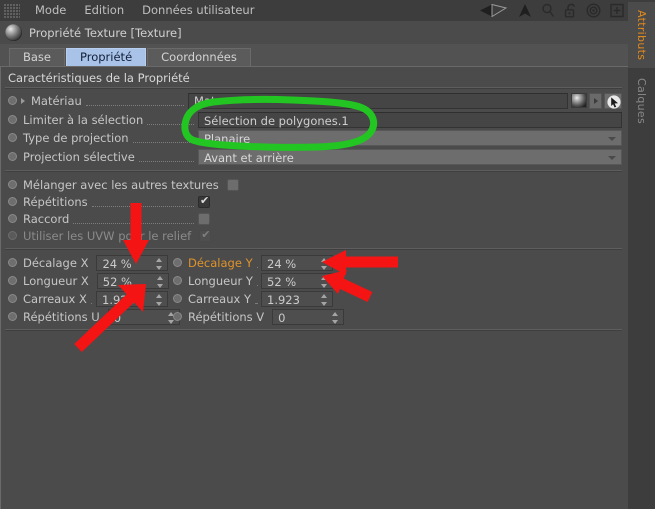  Describe the element at coordinates (56, 262) in the screenshot. I see `label-decalage-x: Décalage X` at that location.